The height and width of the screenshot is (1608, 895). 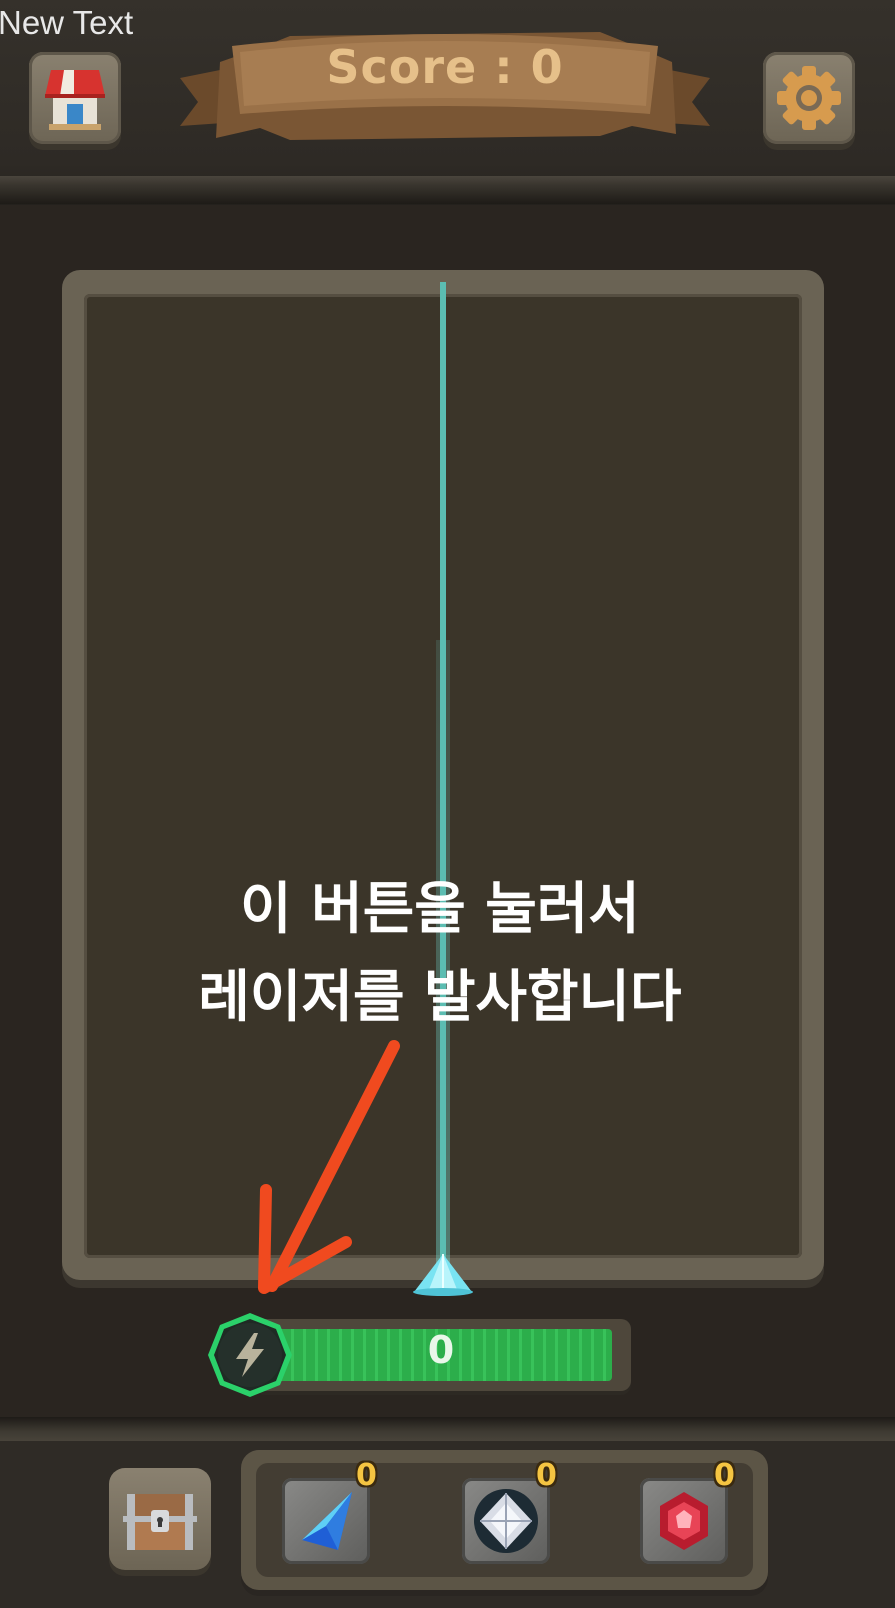 What do you see at coordinates (447, 190) in the screenshot?
I see `top-bar-edge` at bounding box center [447, 190].